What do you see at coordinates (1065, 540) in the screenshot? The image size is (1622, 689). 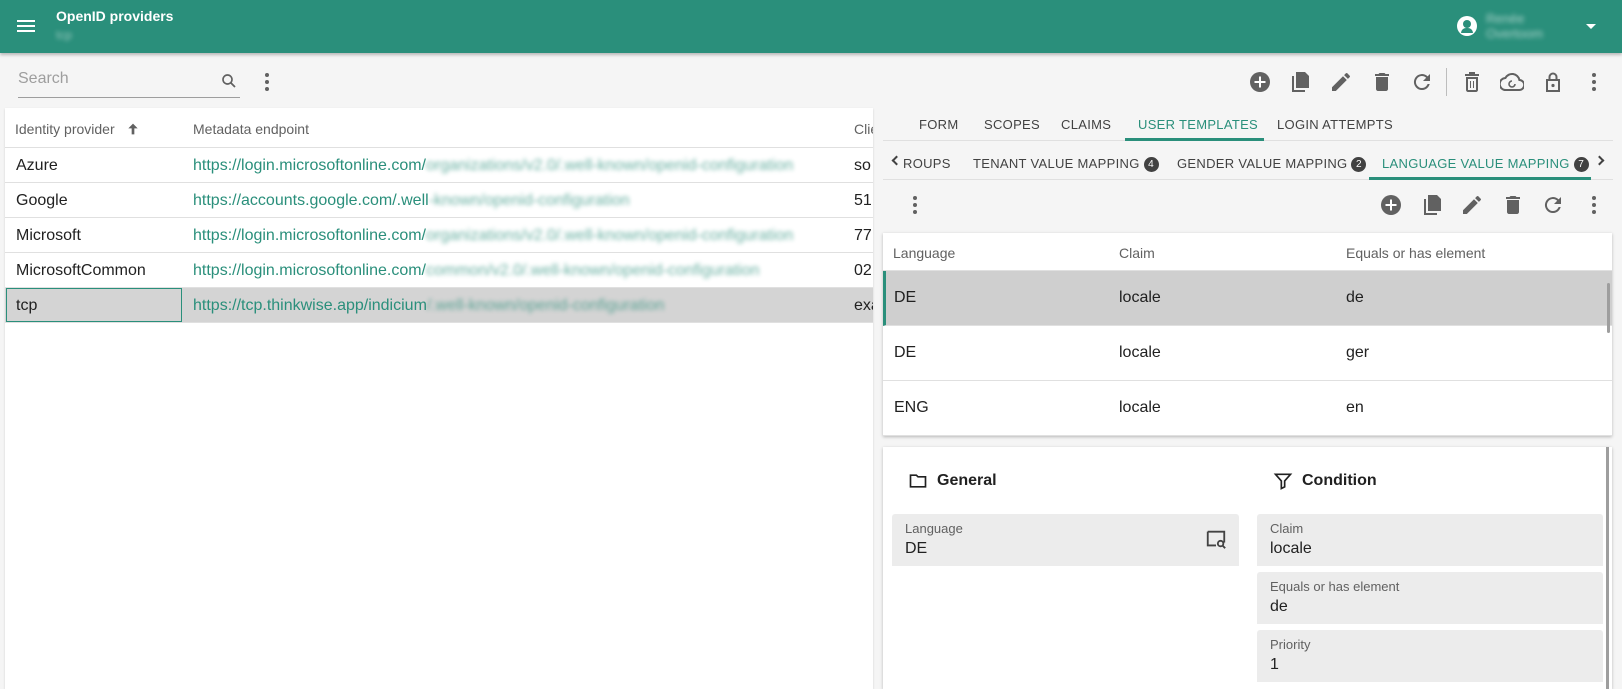 I see `language-field: Language DE` at bounding box center [1065, 540].